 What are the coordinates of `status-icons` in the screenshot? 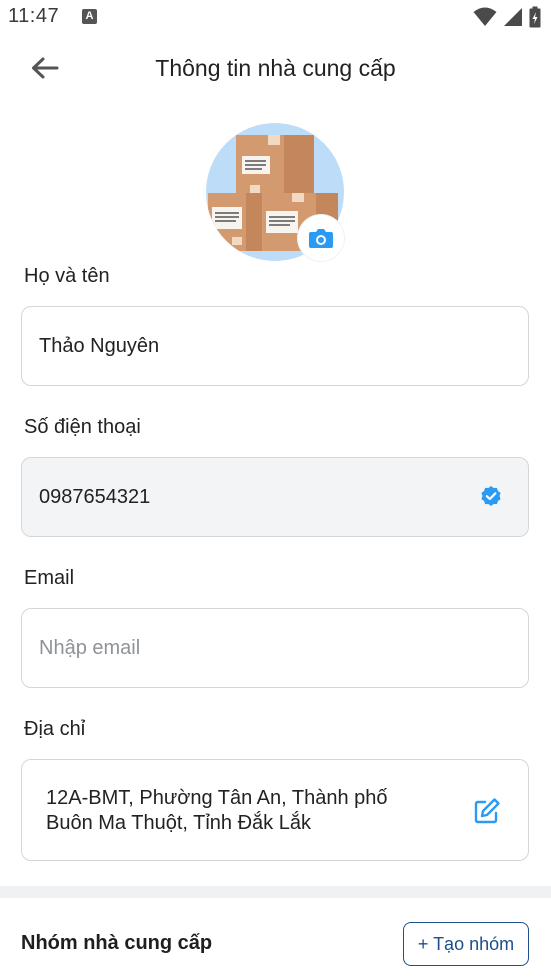 It's located at (507, 17).